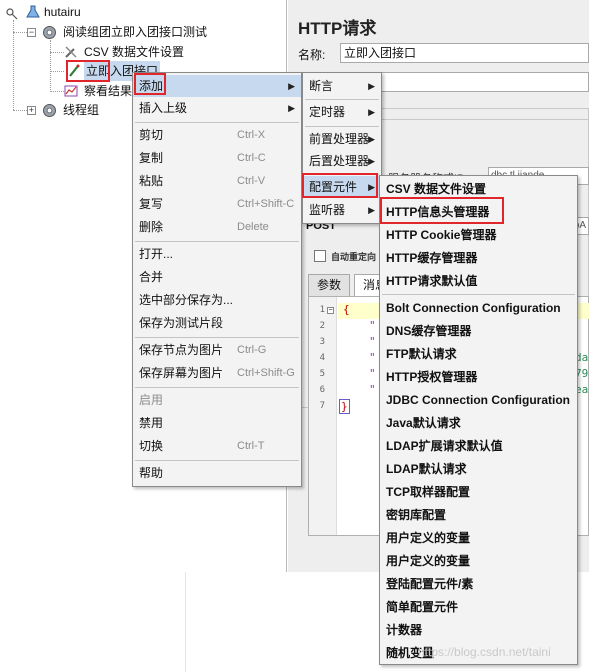 The image size is (589, 672). I want to click on menu-item-post-processors: 后置处理器 ▶, so click(342, 161).